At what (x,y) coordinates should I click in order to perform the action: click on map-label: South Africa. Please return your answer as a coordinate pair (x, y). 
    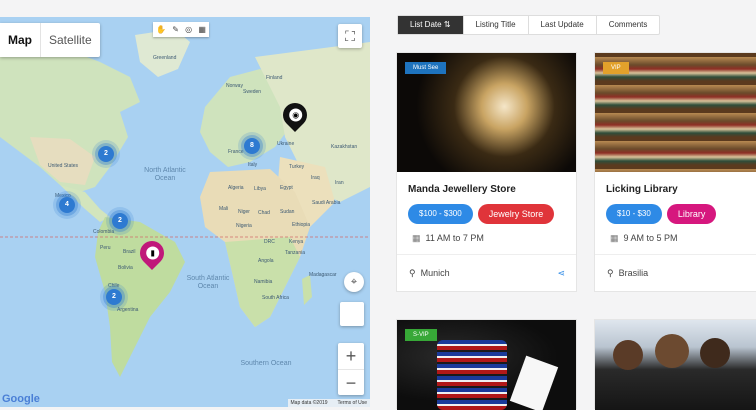
    Looking at the image, I should click on (275, 298).